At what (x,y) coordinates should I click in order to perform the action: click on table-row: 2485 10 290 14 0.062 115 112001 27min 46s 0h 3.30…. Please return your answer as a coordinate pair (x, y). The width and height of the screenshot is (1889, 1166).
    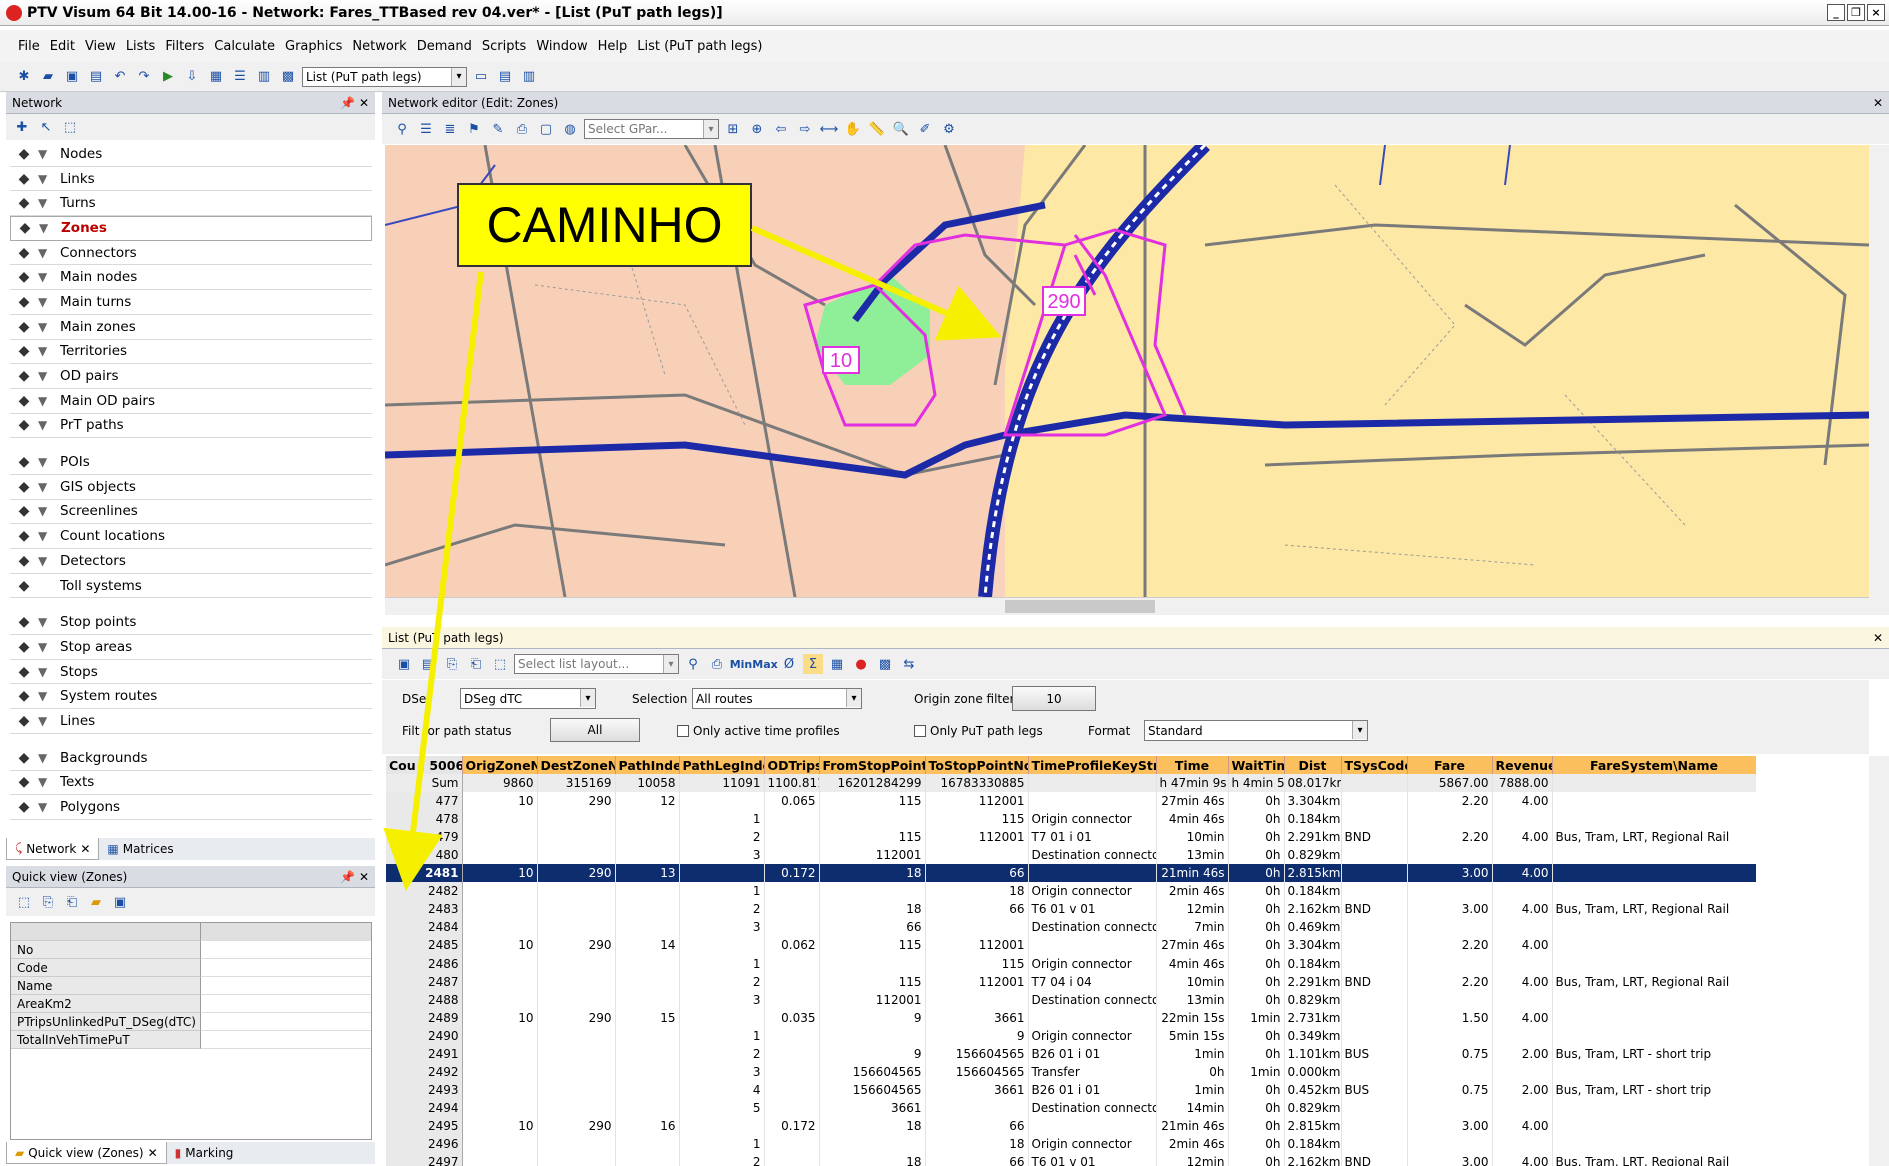
    Looking at the image, I should click on (1071, 945).